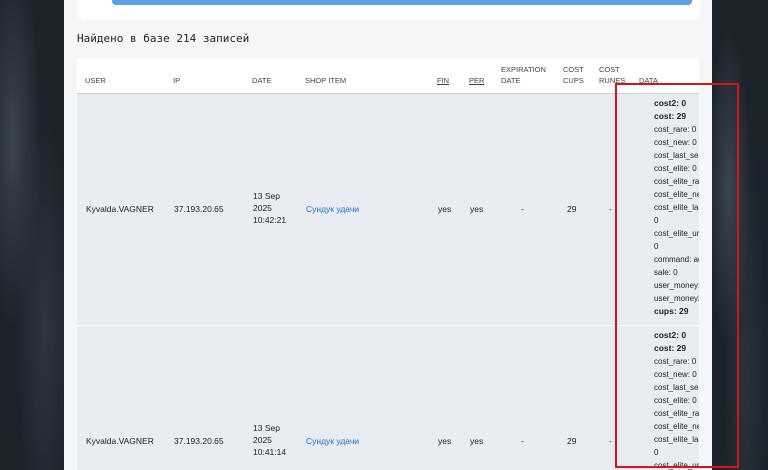 The width and height of the screenshot is (768, 470). I want to click on col-header-user: USER, so click(95, 80).